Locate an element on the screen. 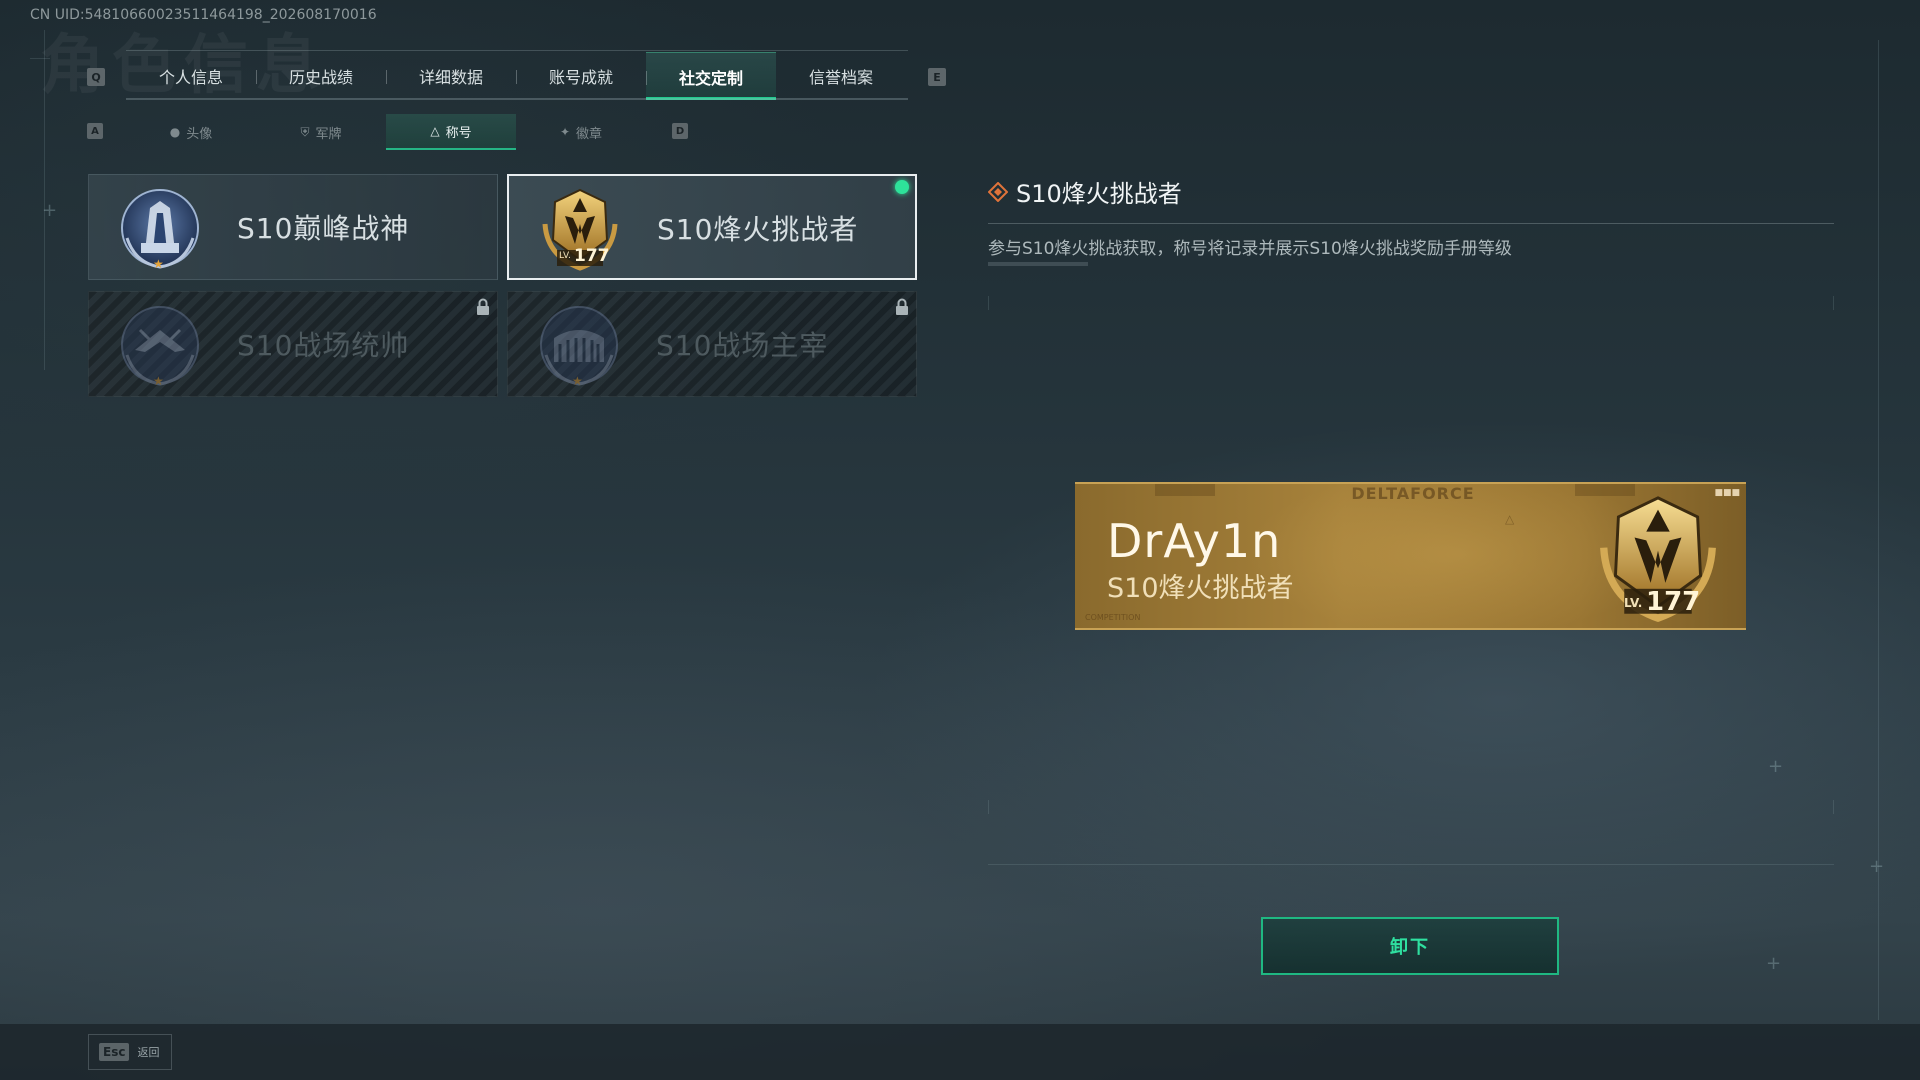 The image size is (1920, 1080). title-card-peak-war-god: ★ S10巅峰战神 is located at coordinates (293, 227).